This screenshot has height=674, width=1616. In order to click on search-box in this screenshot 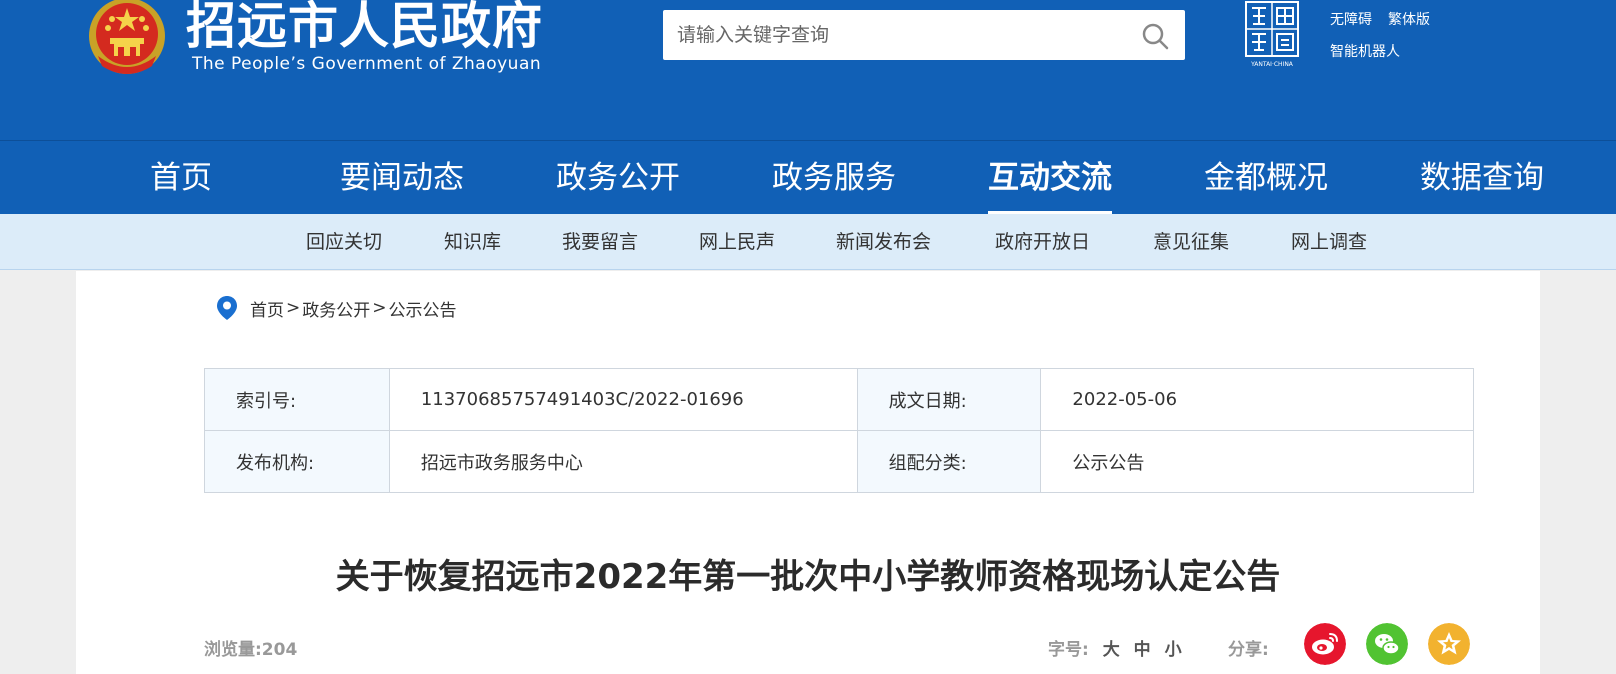, I will do `click(924, 35)`.